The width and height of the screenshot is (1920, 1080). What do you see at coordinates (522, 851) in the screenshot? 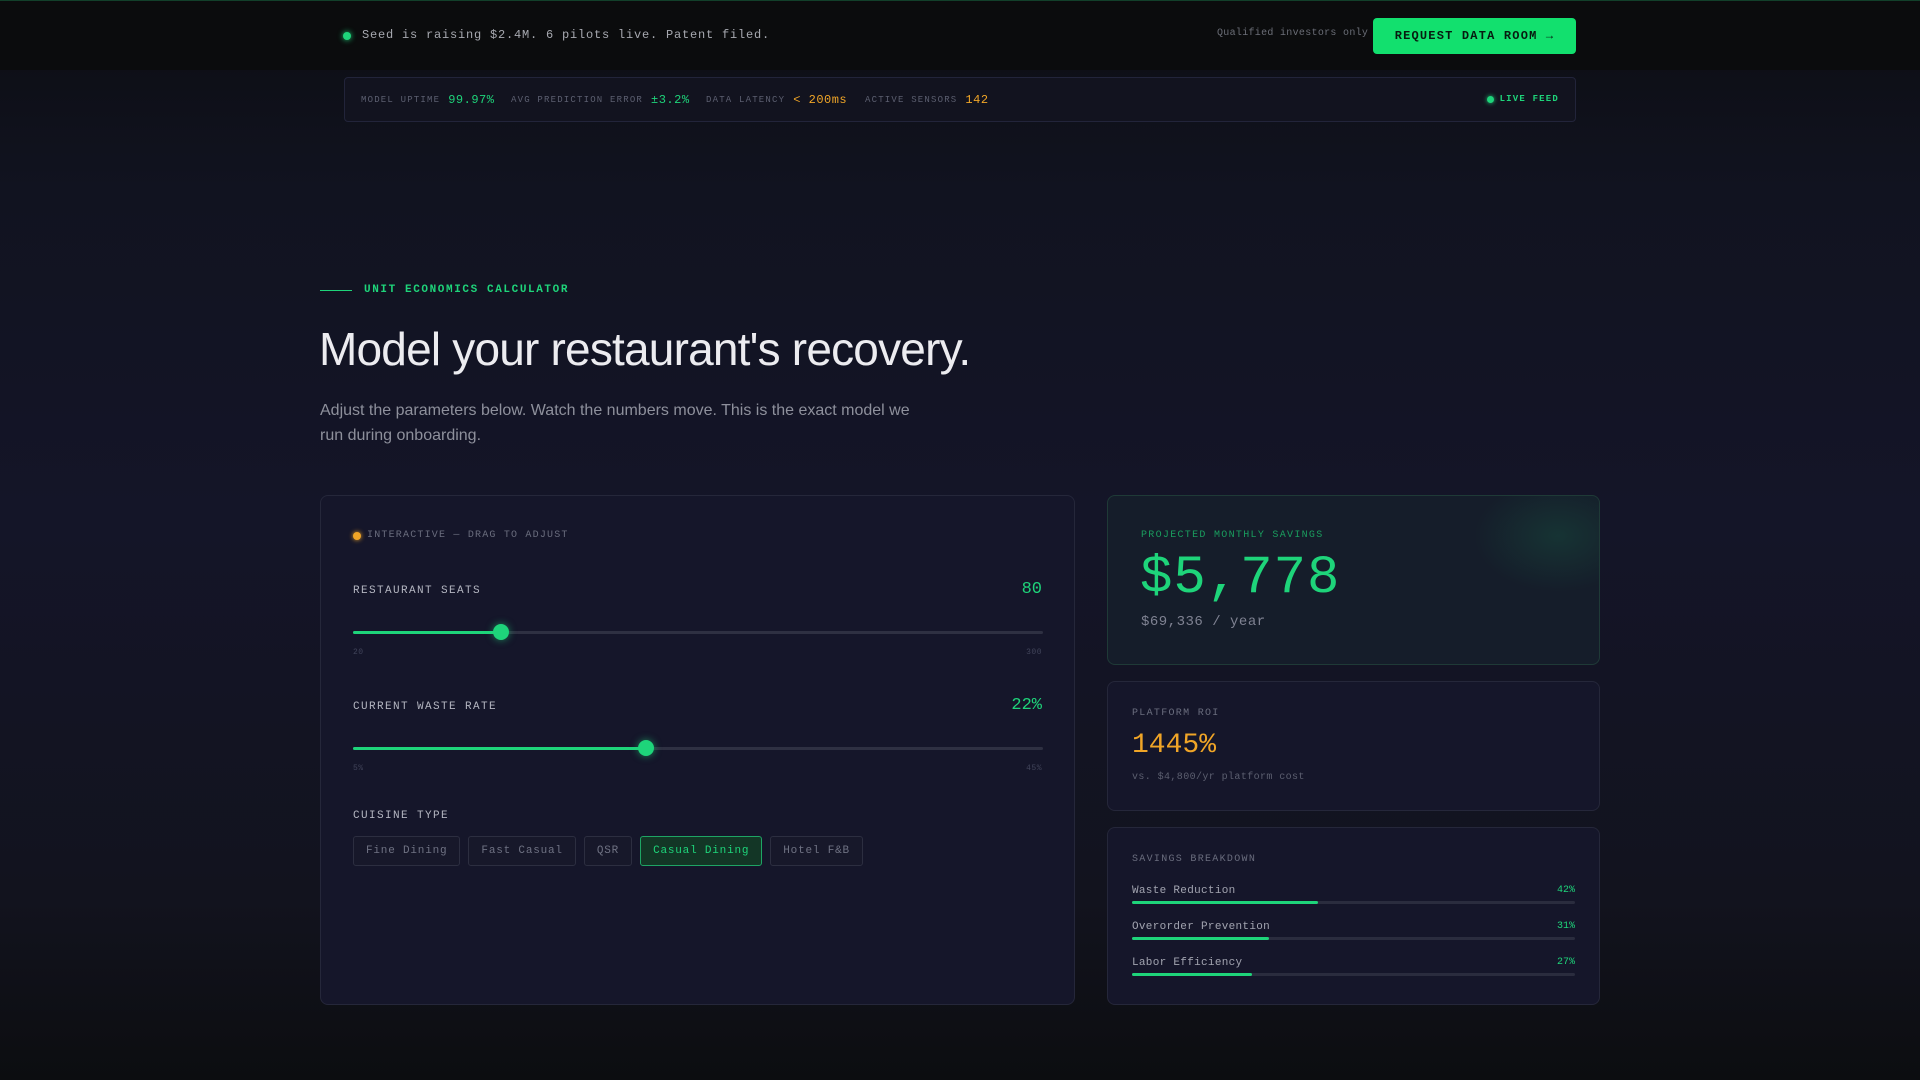
I see `cuisine-option-fast-casual: Fast Casual` at bounding box center [522, 851].